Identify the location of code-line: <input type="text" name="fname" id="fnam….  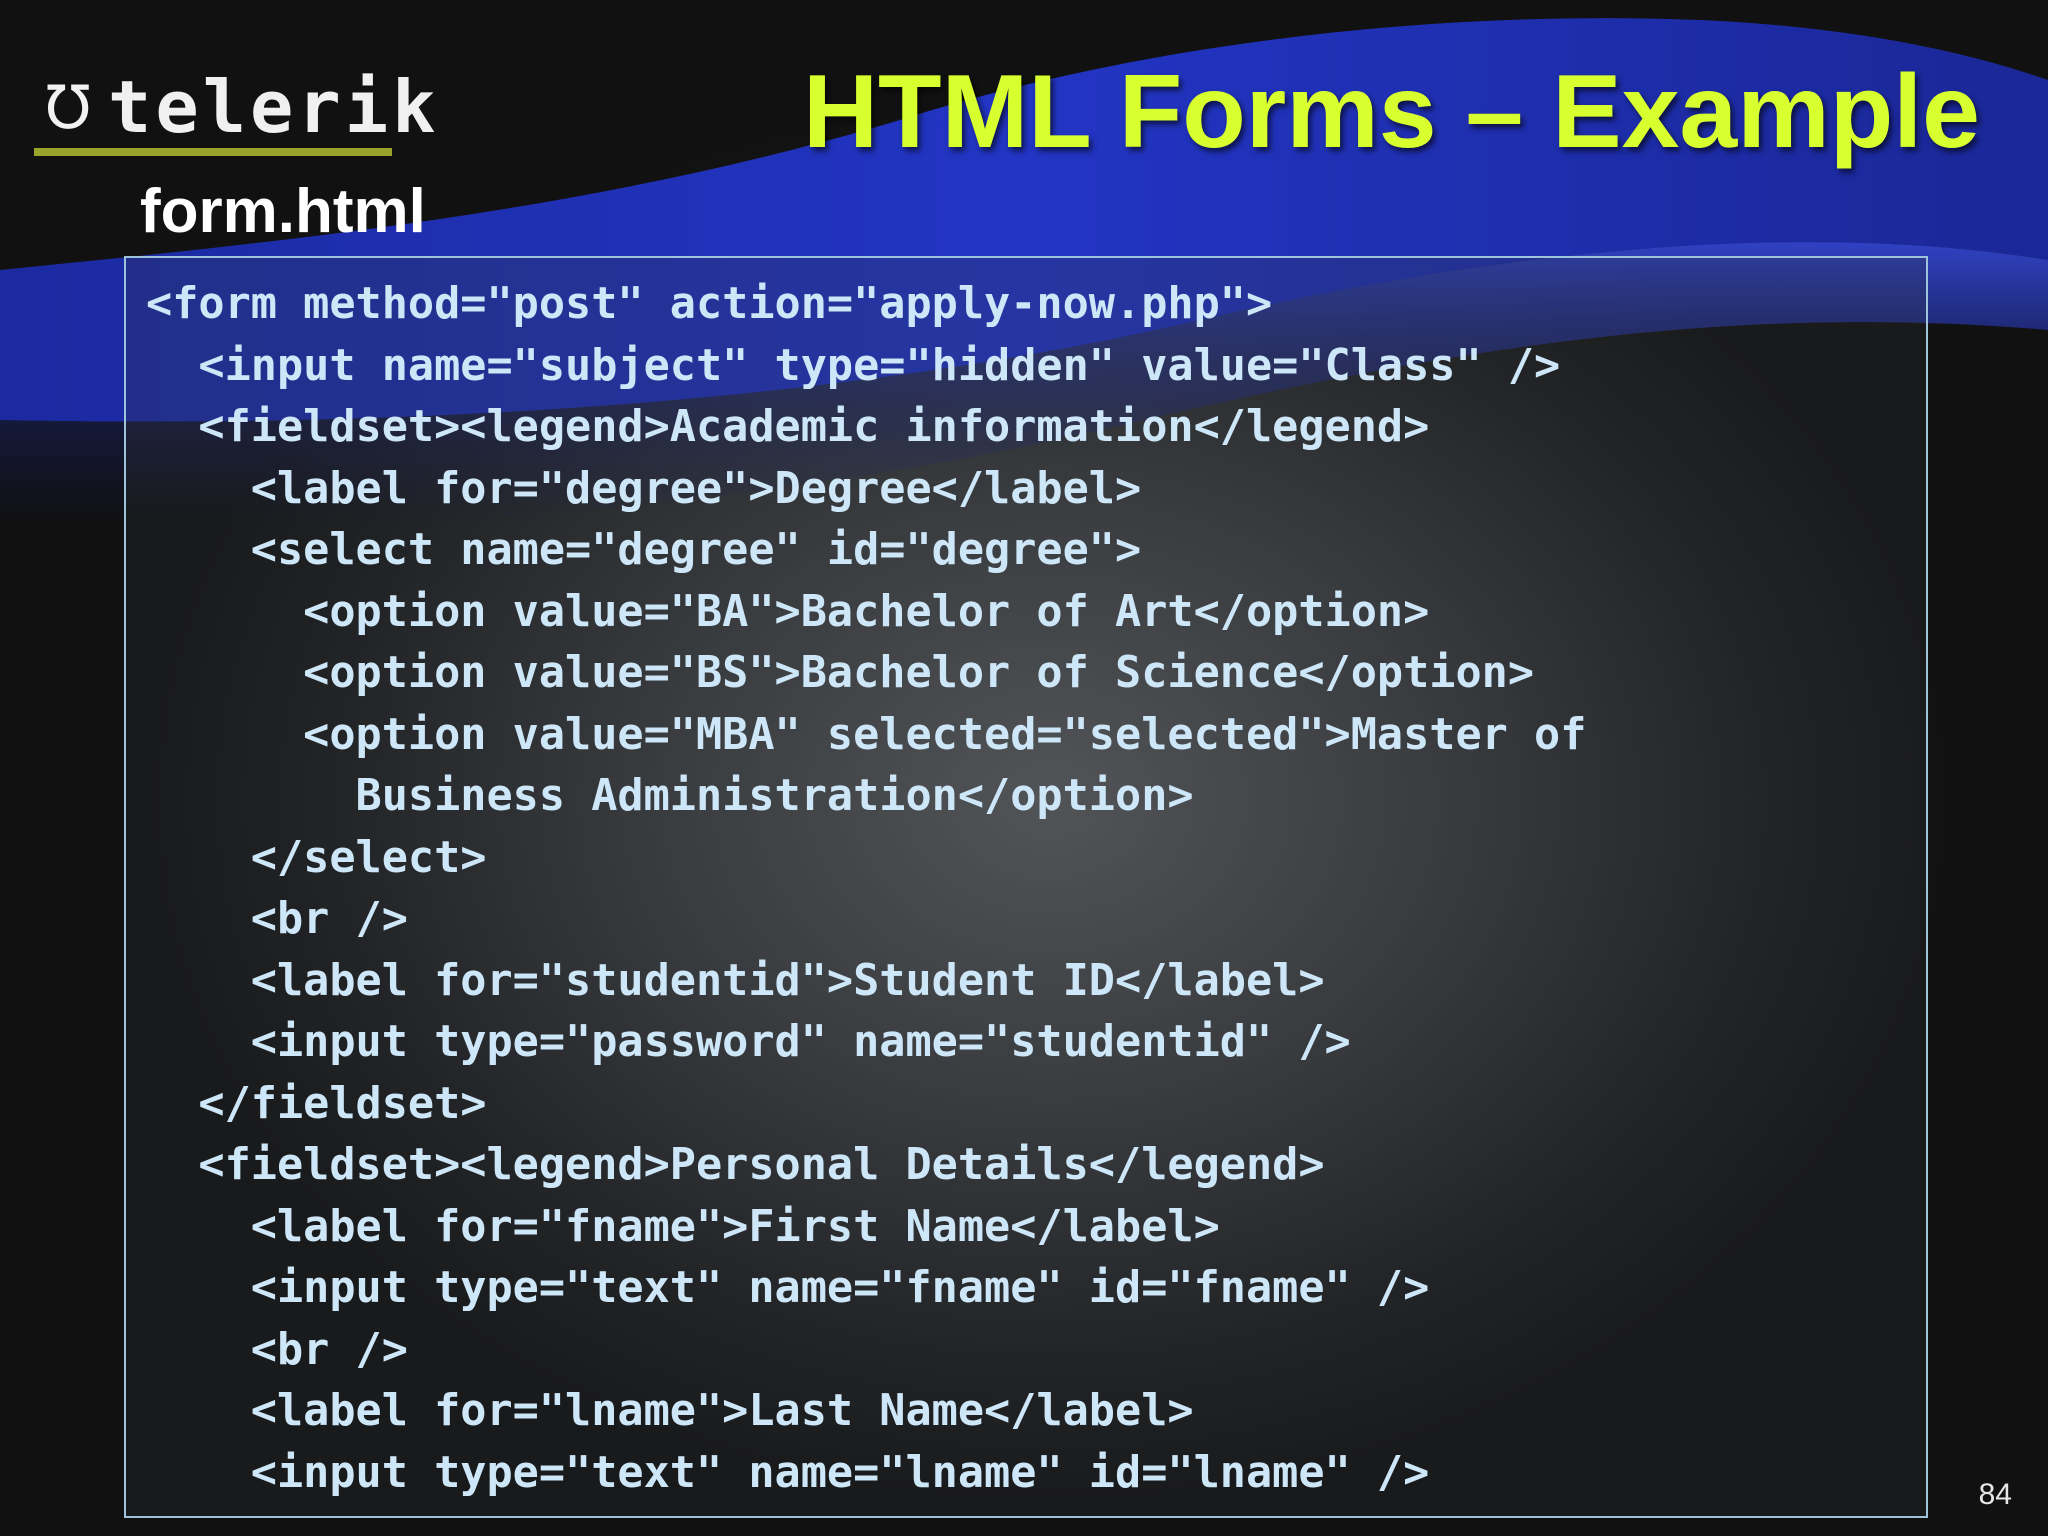
(788, 1288).